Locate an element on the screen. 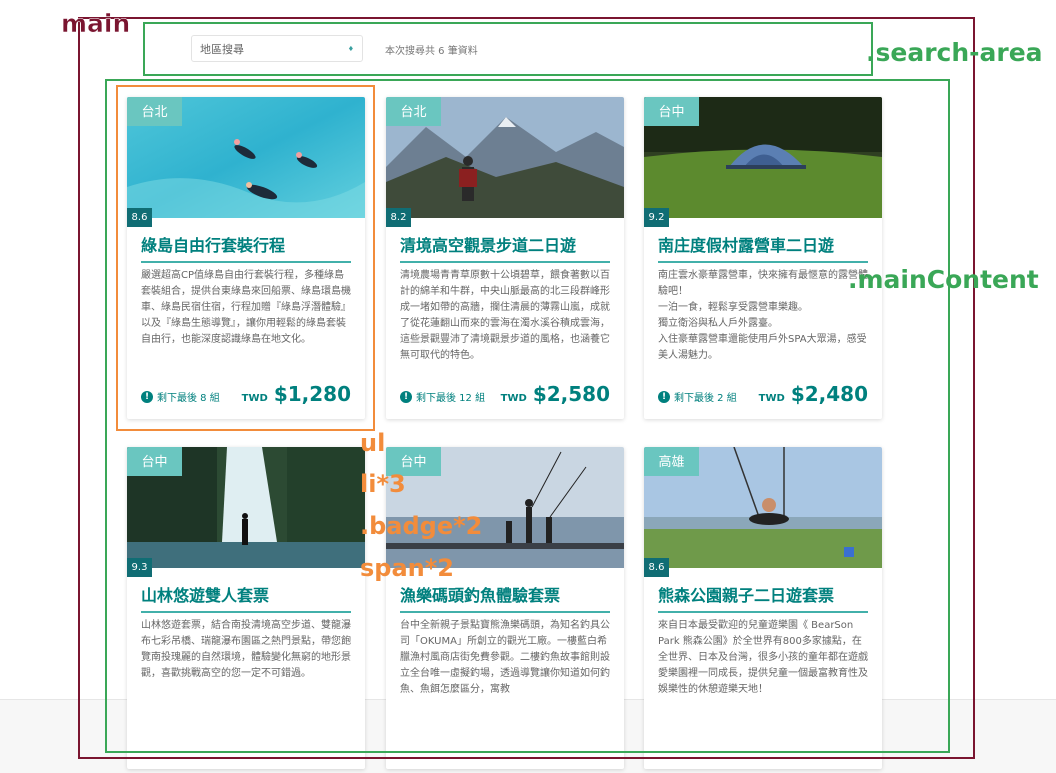 The width and height of the screenshot is (1056, 773). main-content-annotation-label: .mainContent is located at coordinates (943, 279).